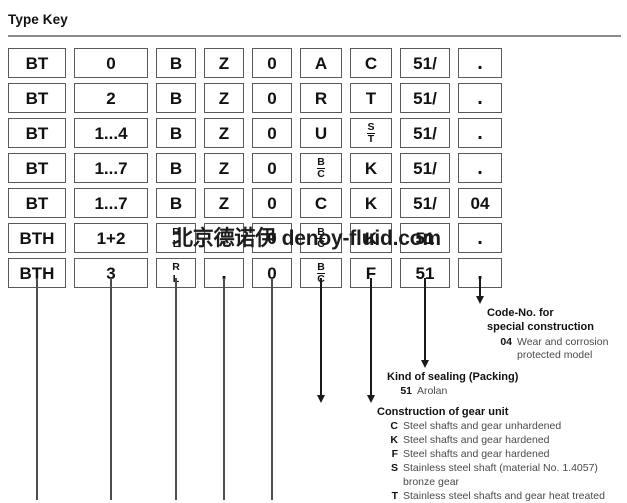 The width and height of the screenshot is (627, 503). I want to click on type-key-cell: U, so click(321, 133).